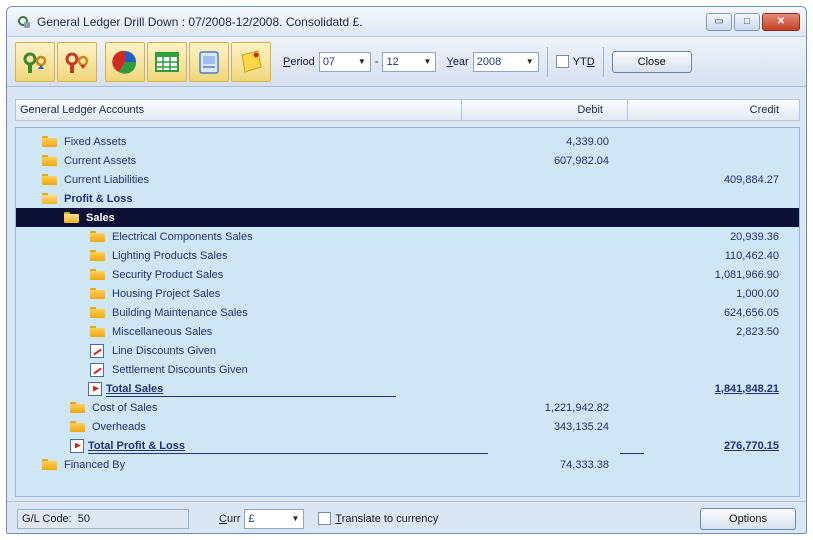 The image size is (813, 540). Describe the element at coordinates (230, 518) in the screenshot. I see `curr-label: Curr` at that location.